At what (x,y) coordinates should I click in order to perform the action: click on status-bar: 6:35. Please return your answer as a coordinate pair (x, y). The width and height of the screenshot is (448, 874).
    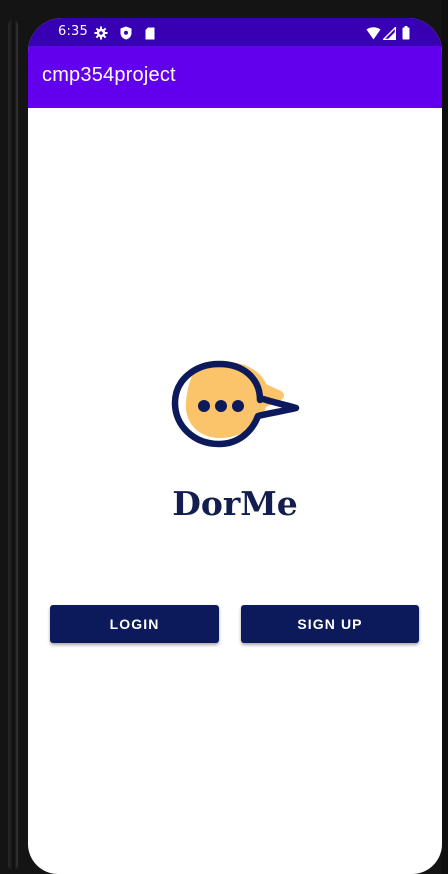
    Looking at the image, I should click on (235, 32).